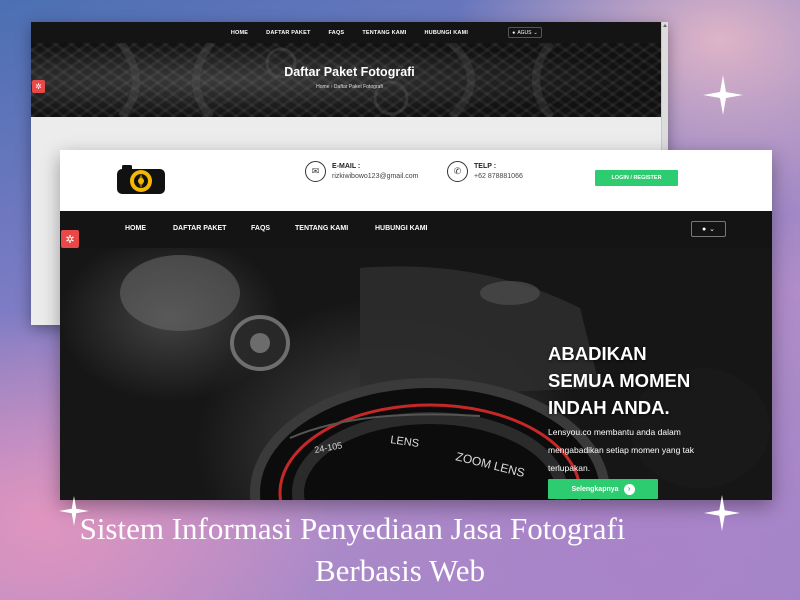  What do you see at coordinates (349, 87) in the screenshot?
I see `breadcrumb: Home › Daftar Paket Fotografi` at bounding box center [349, 87].